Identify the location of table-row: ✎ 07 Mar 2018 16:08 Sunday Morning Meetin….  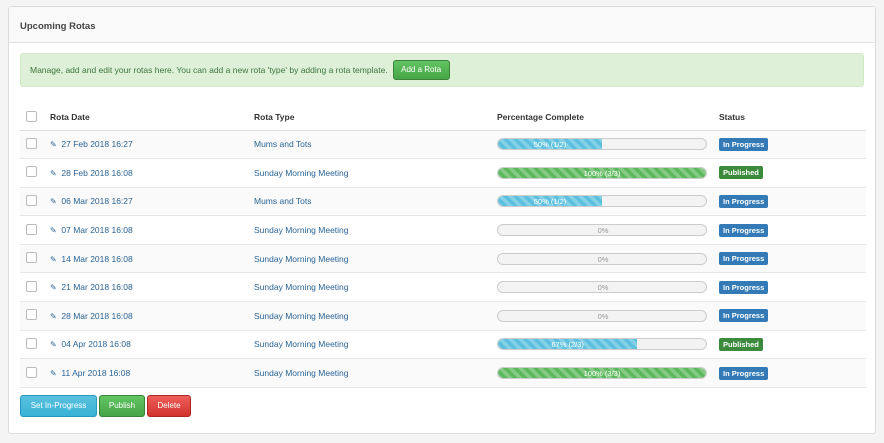
(443, 230).